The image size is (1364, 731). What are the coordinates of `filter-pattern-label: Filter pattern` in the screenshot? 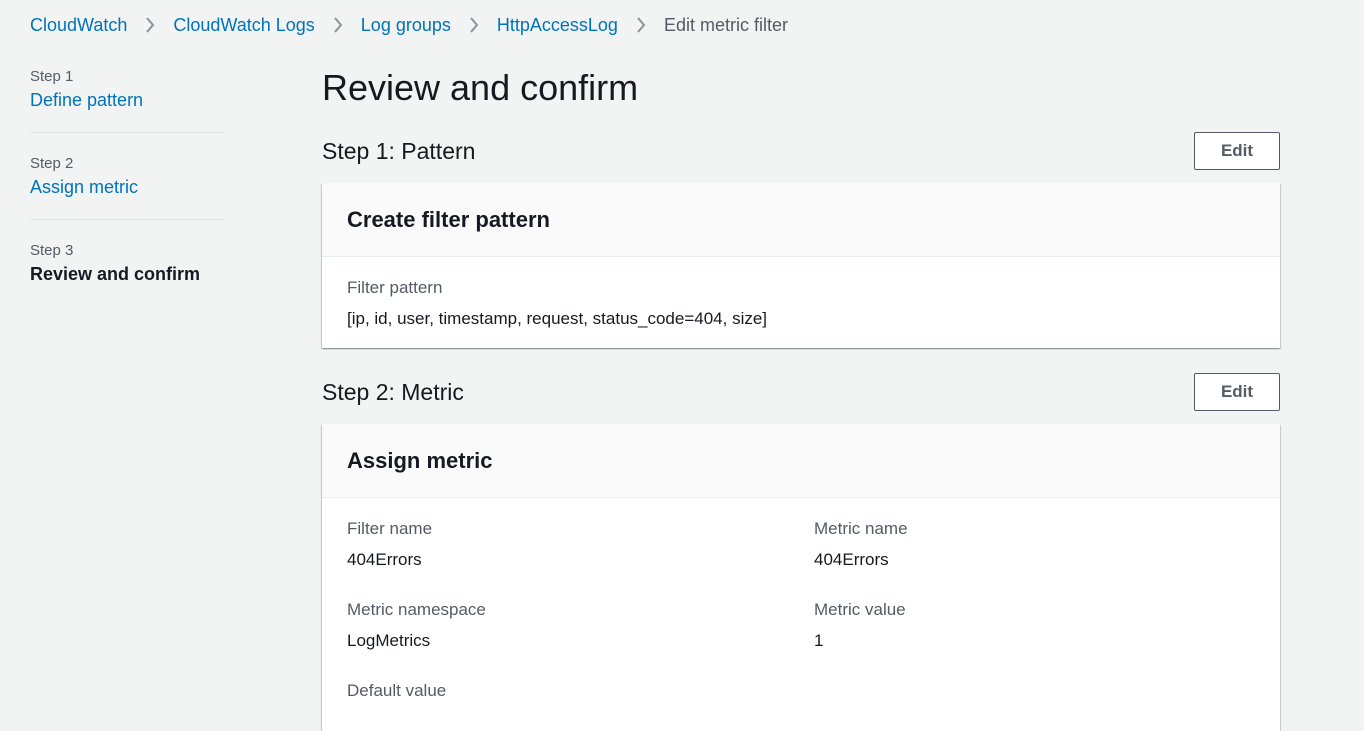 It's located at (395, 287).